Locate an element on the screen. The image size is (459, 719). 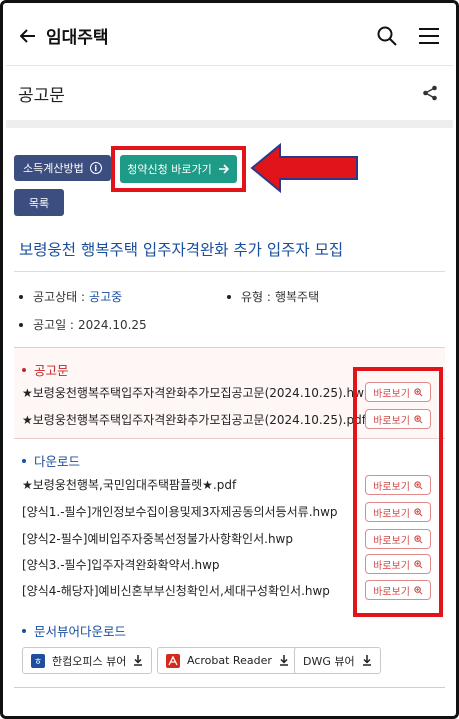
type-meta: 유형 : 행복주택 is located at coordinates (273, 296).